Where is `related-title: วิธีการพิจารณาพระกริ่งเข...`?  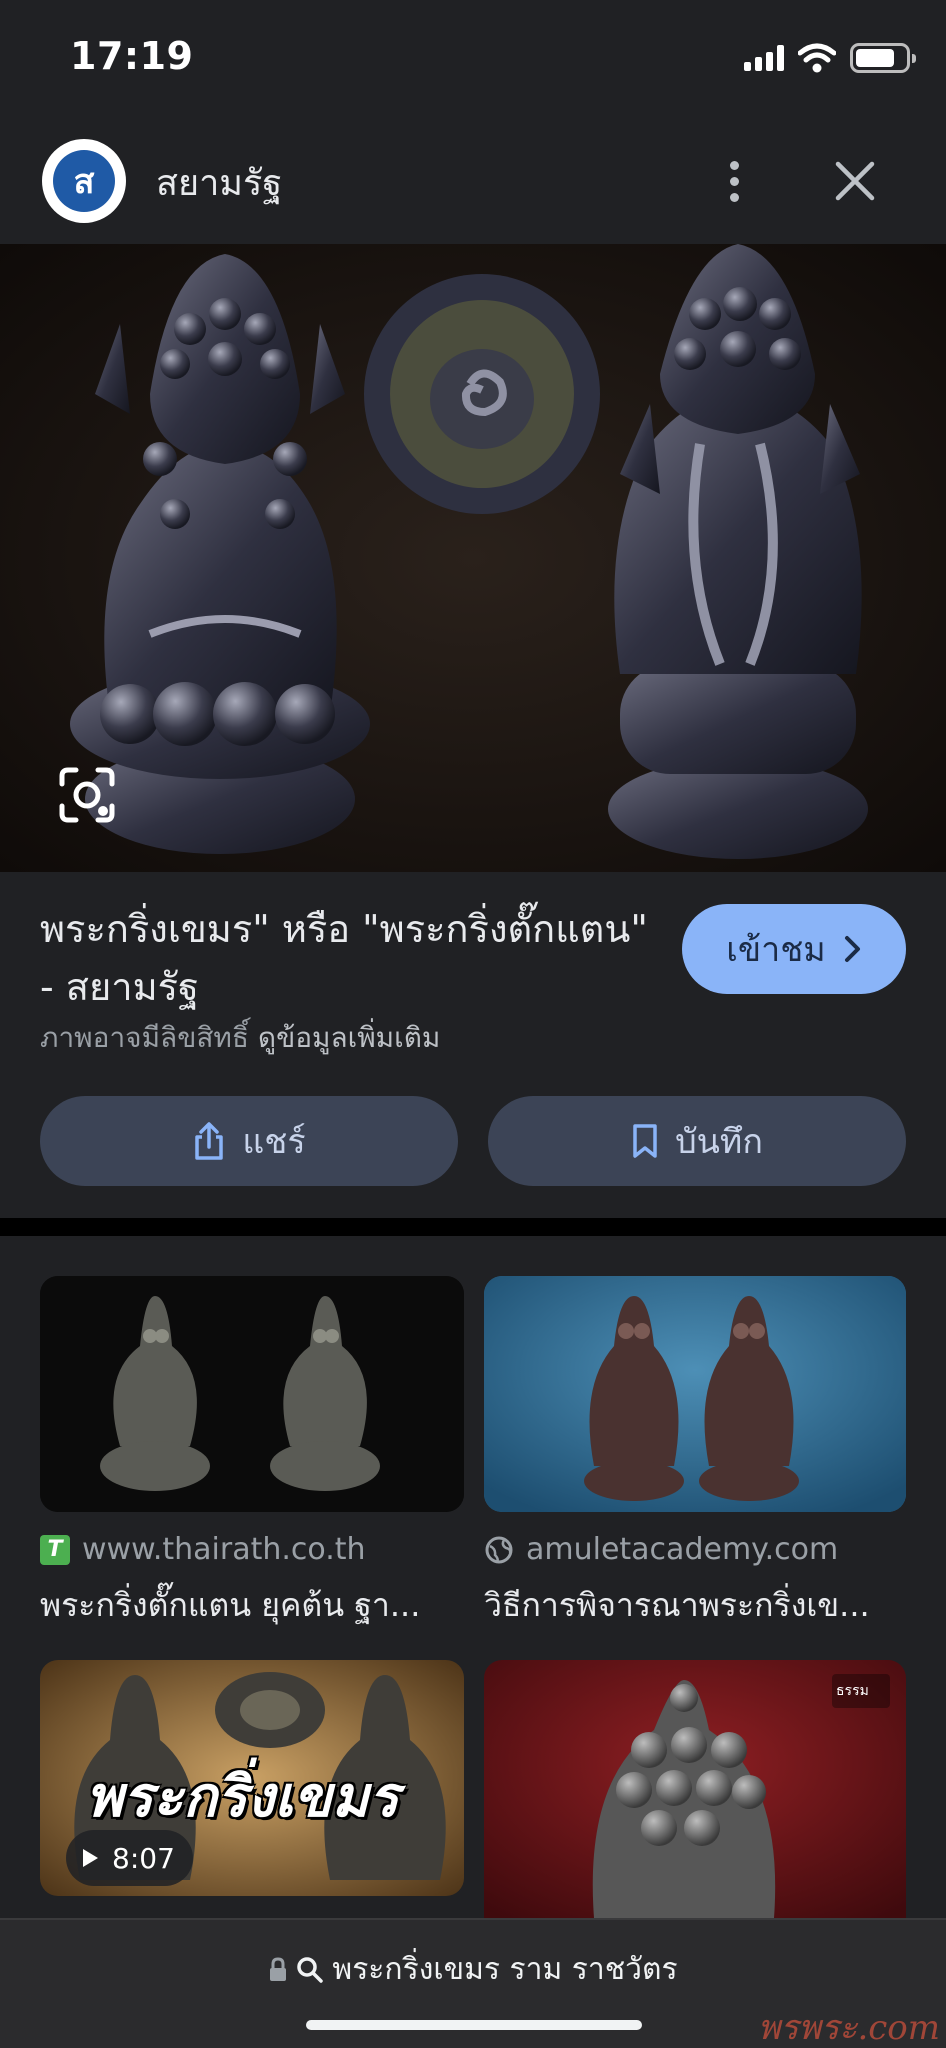
related-title: วิธีการพิจารณาพระกริ่งเข... is located at coordinates (695, 1605).